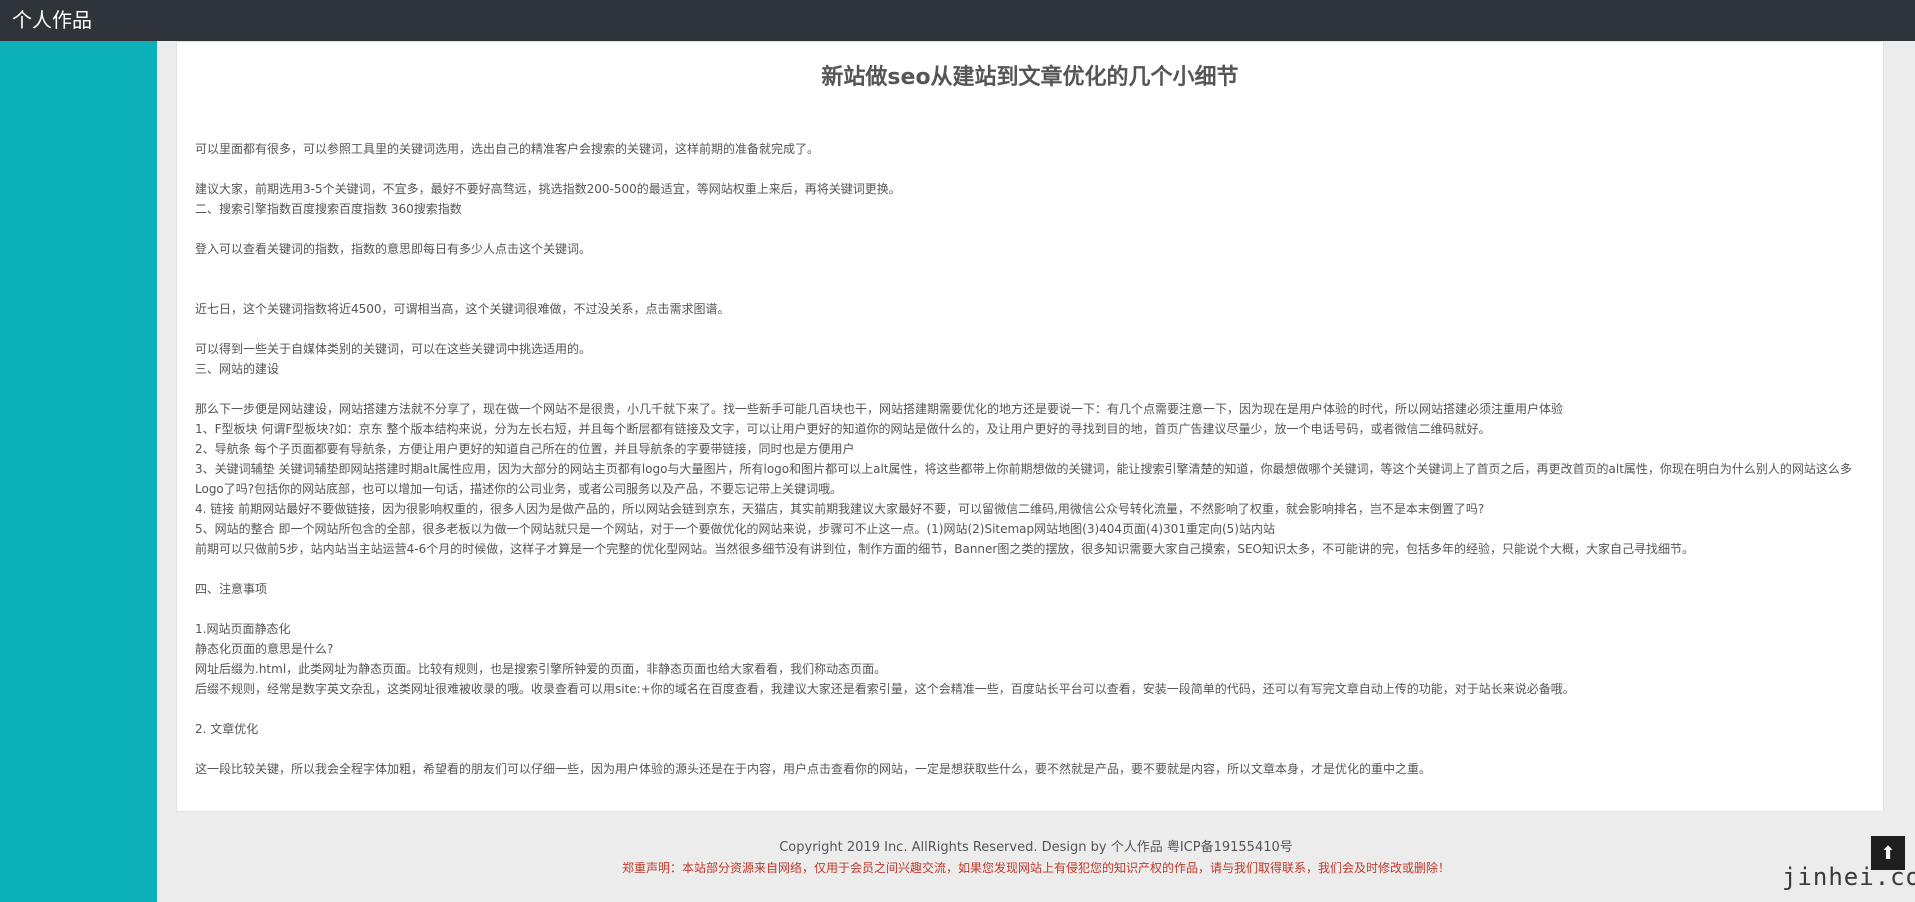  What do you see at coordinates (264, 649) in the screenshot?
I see `article-paragraph: 静态化页面的意思是什么?` at bounding box center [264, 649].